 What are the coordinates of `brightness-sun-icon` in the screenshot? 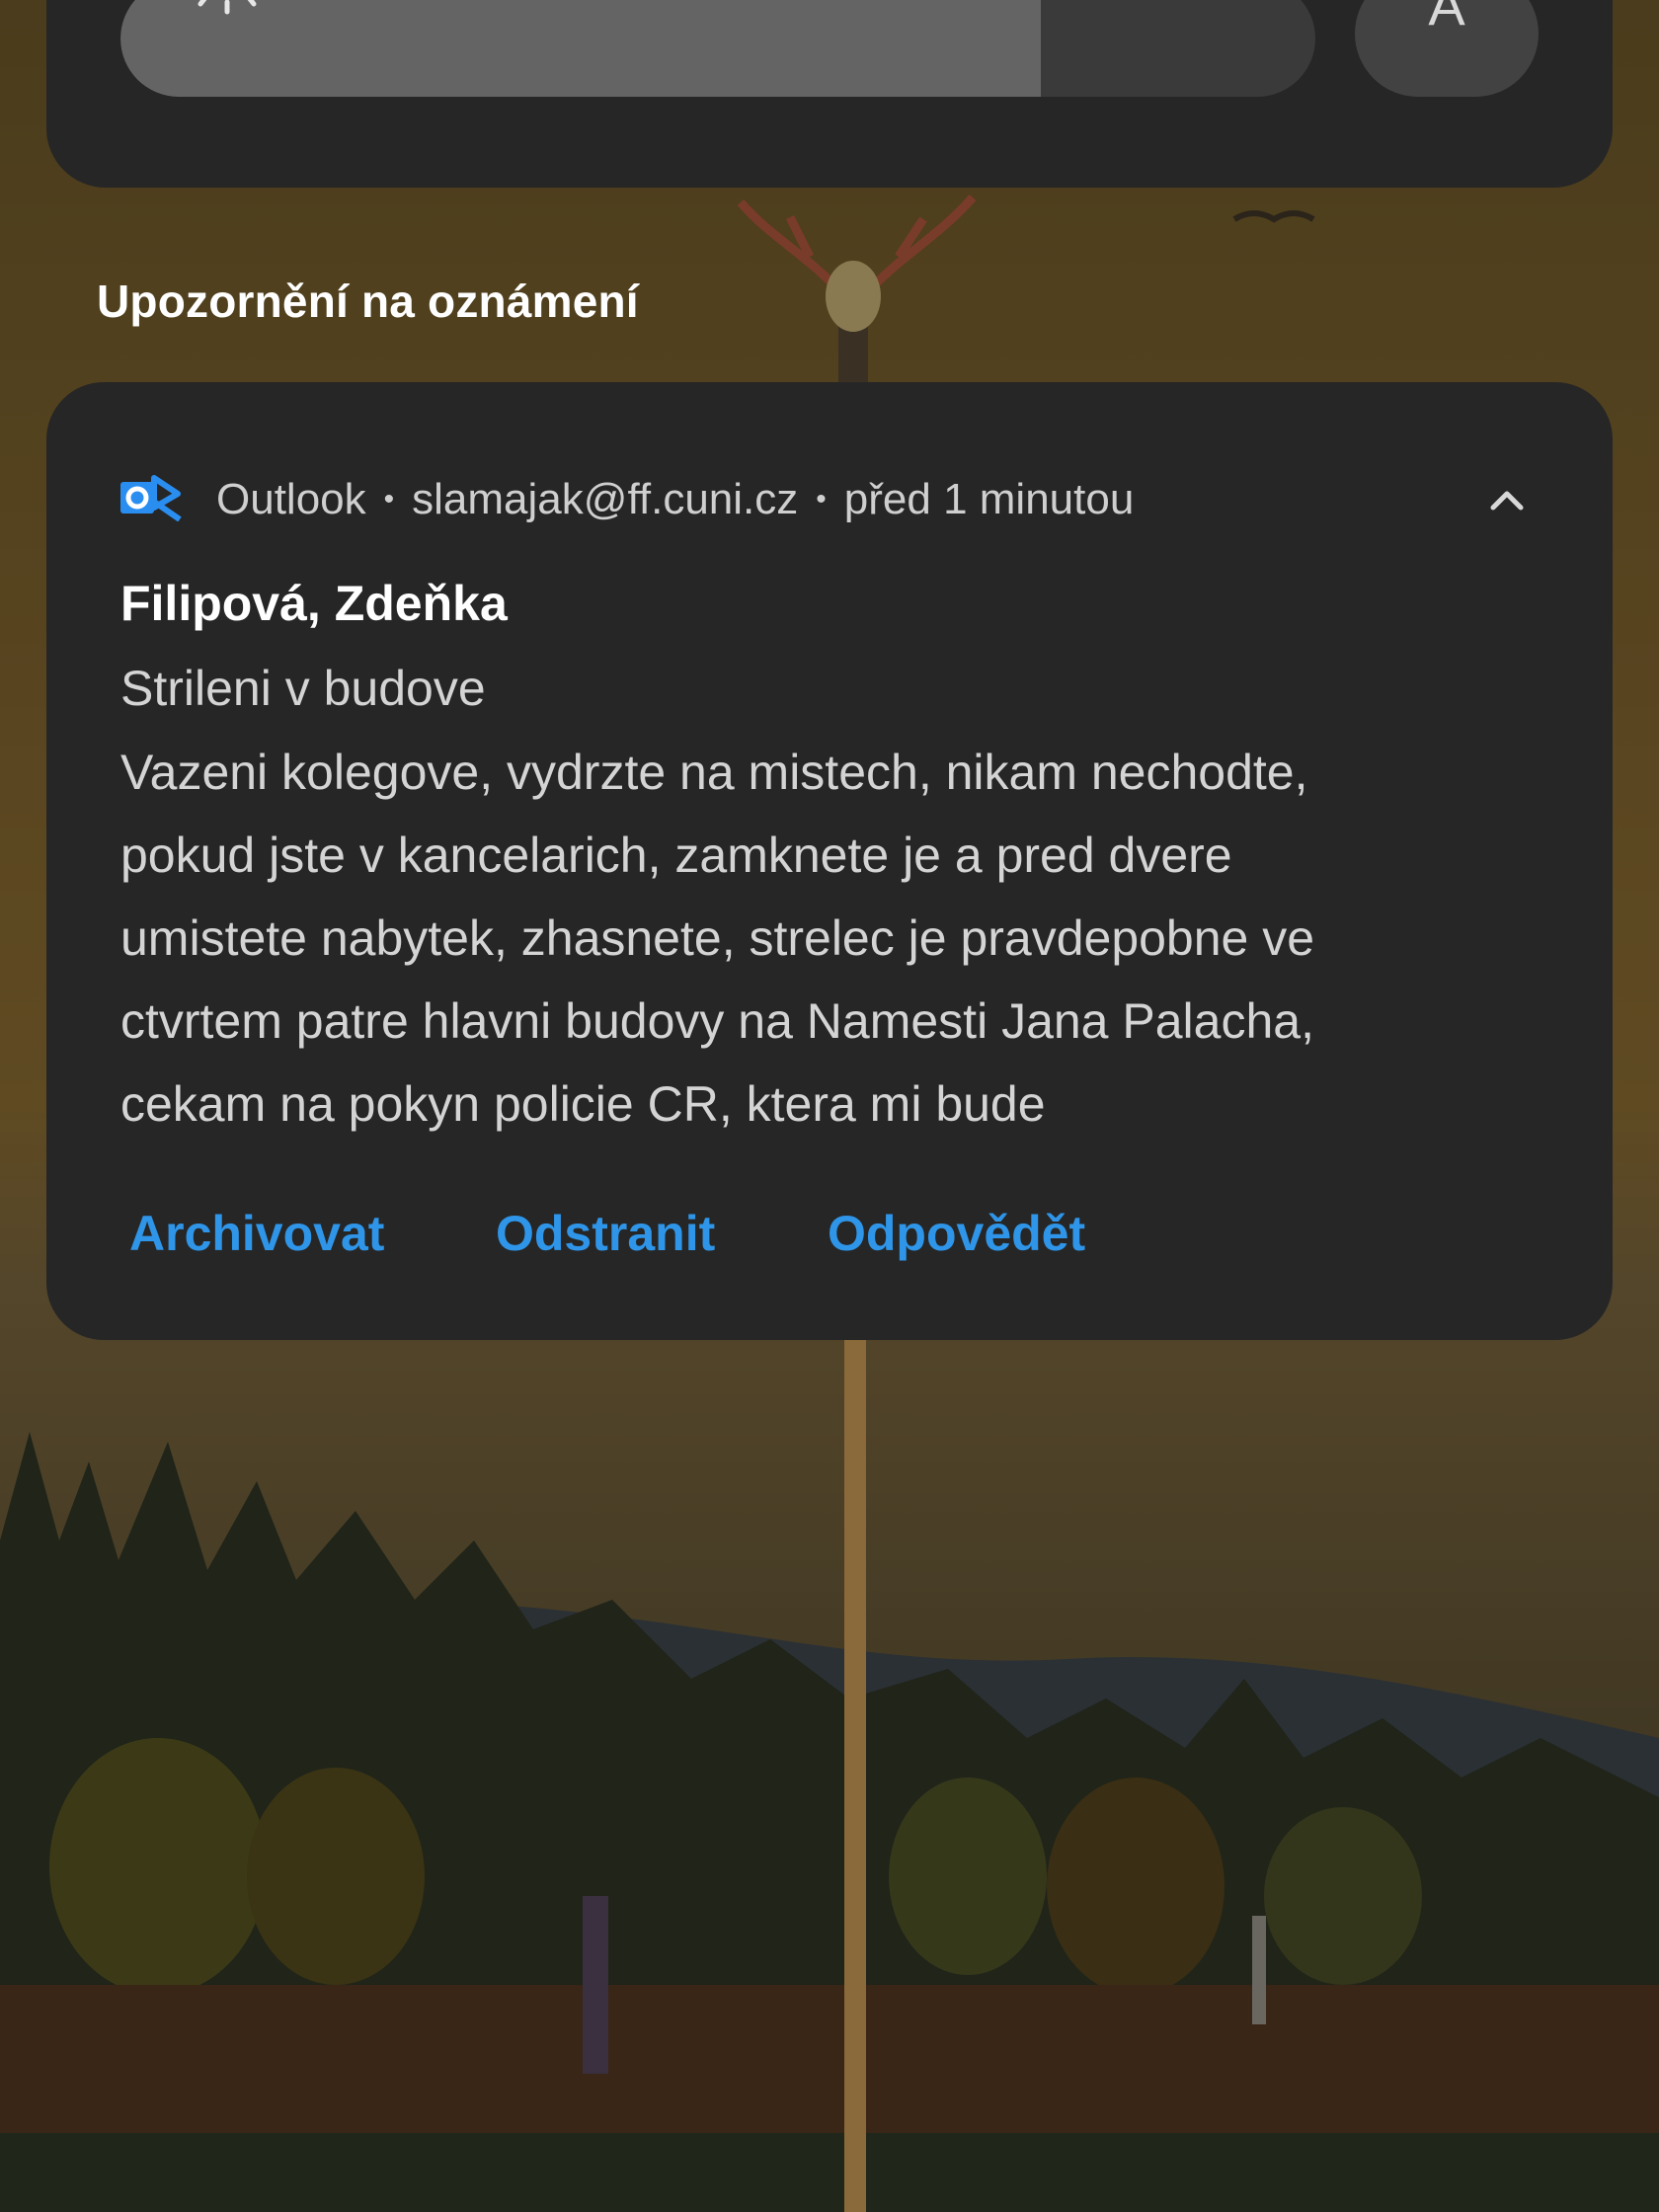 It's located at (228, 8).